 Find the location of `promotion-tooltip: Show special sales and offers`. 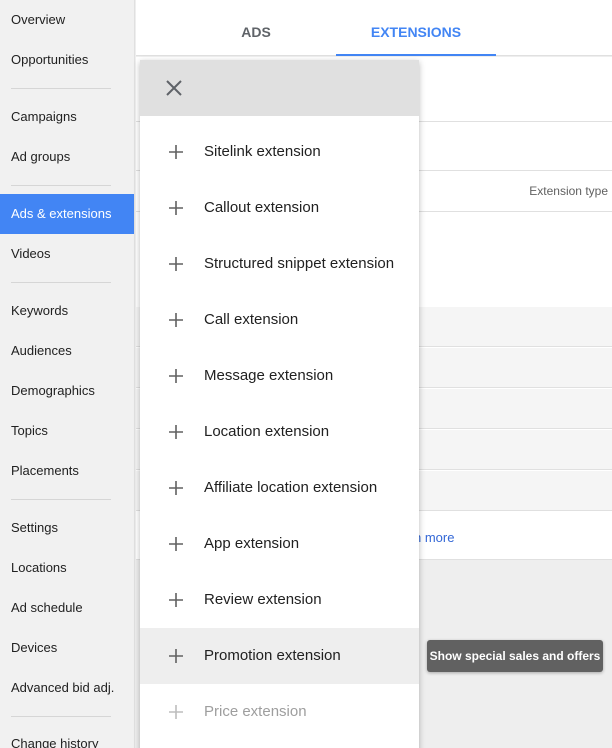

promotion-tooltip: Show special sales and offers is located at coordinates (515, 656).